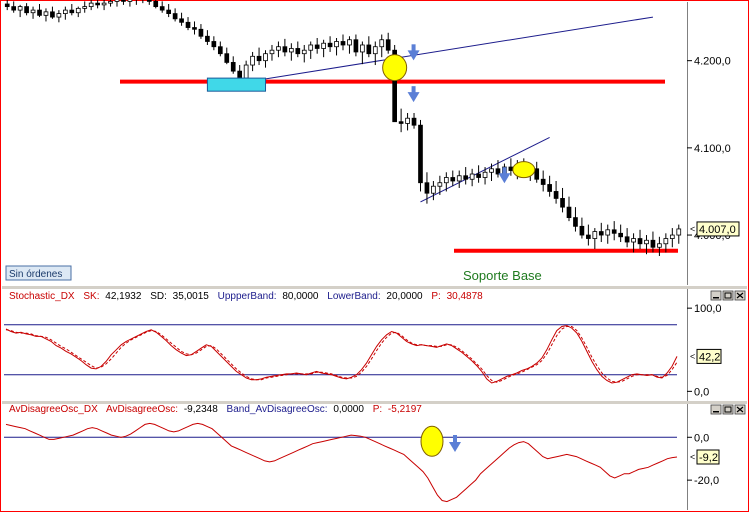 The image size is (749, 512). What do you see at coordinates (348, 409) in the screenshot?
I see `band-value: 0,0000` at bounding box center [348, 409].